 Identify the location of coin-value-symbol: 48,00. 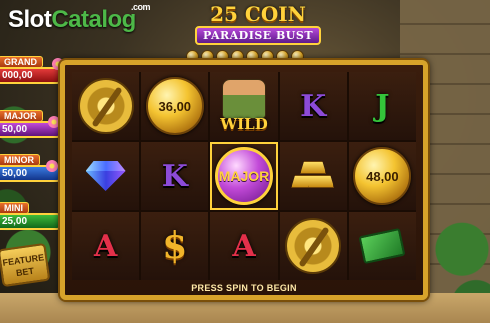
(382, 176).